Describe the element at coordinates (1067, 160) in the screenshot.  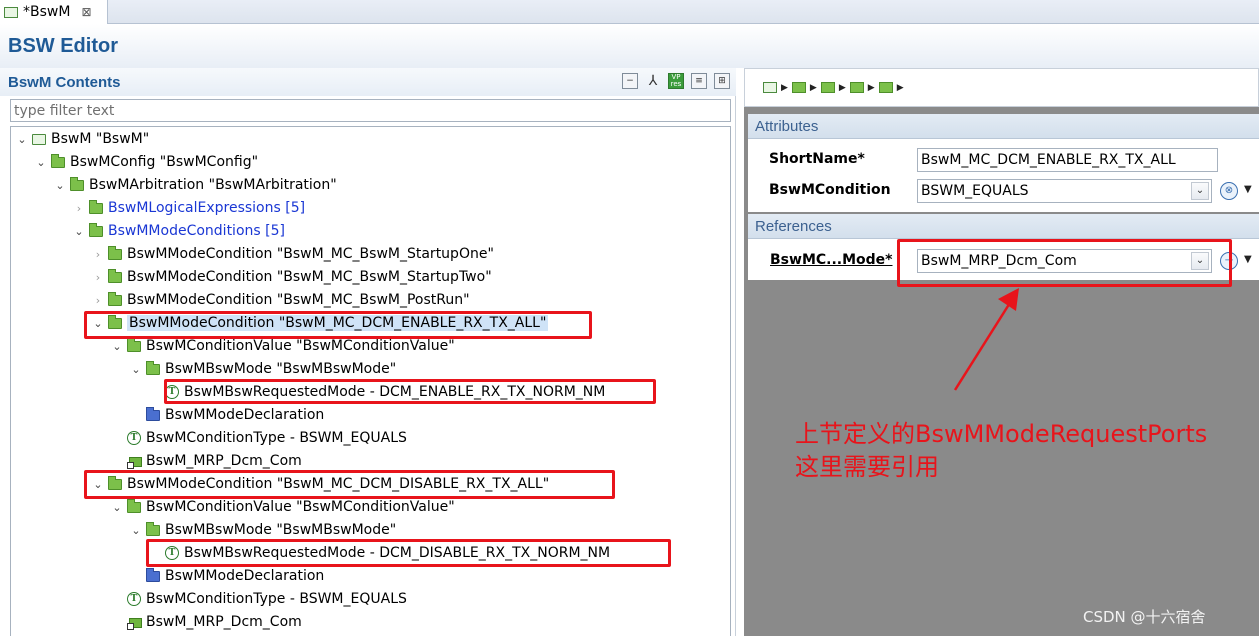
I see `shortname-field: BswM_MC_DCM_ENABLE_RX_TX_ALL` at that location.